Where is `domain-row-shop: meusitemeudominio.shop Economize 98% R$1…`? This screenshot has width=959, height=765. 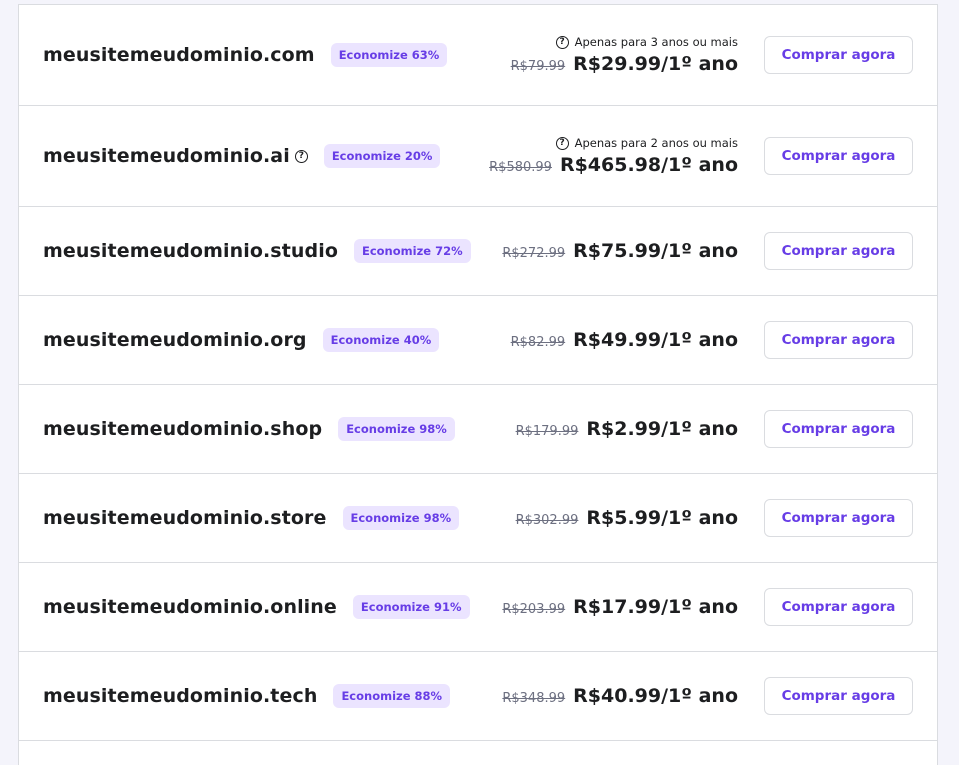 domain-row-shop: meusitemeudominio.shop Economize 98% R$1… is located at coordinates (478, 429).